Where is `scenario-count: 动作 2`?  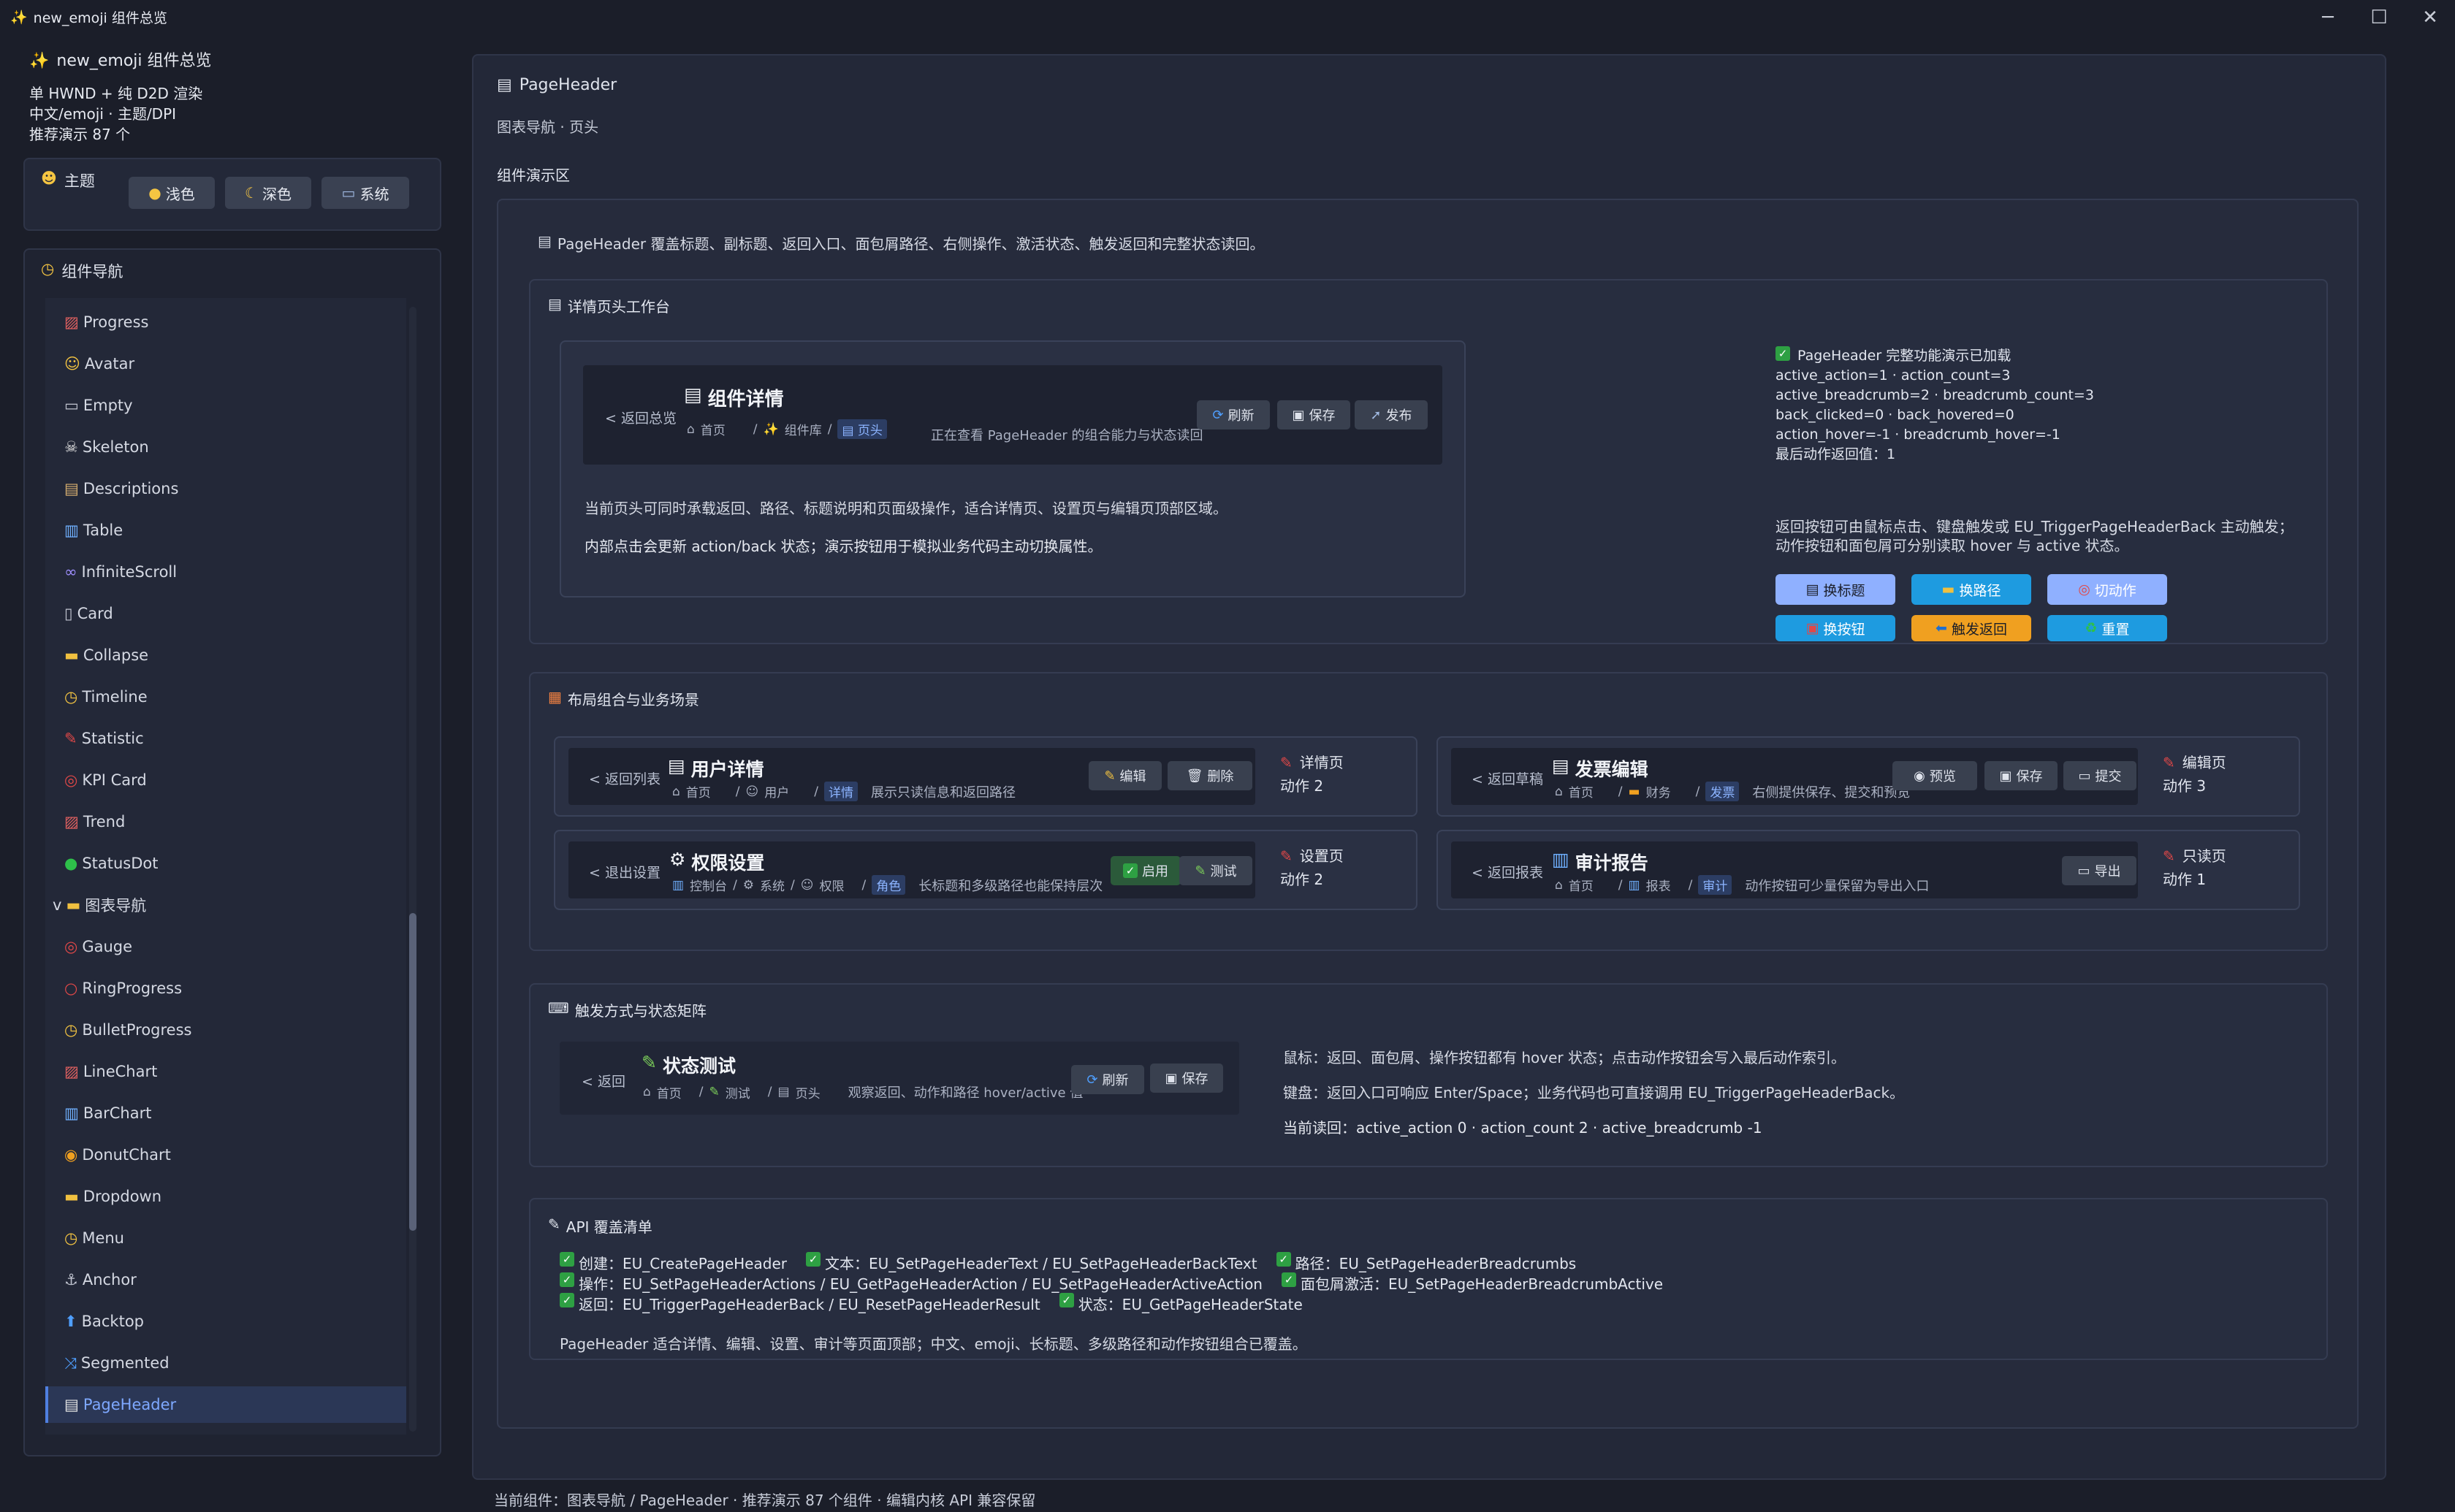
scenario-count: 动作 2 is located at coordinates (1302, 786).